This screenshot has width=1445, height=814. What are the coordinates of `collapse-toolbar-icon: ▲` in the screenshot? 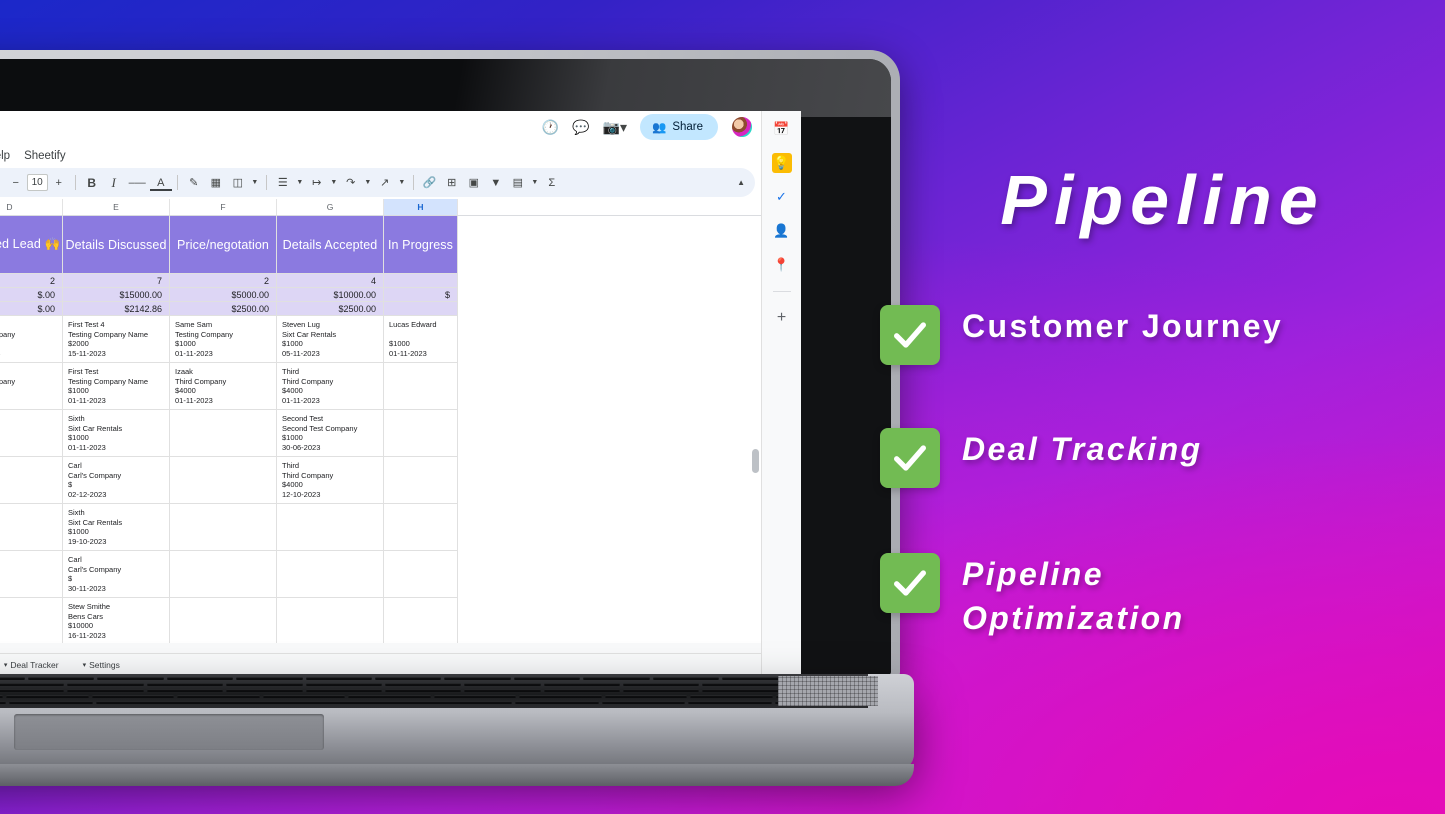 It's located at (741, 182).